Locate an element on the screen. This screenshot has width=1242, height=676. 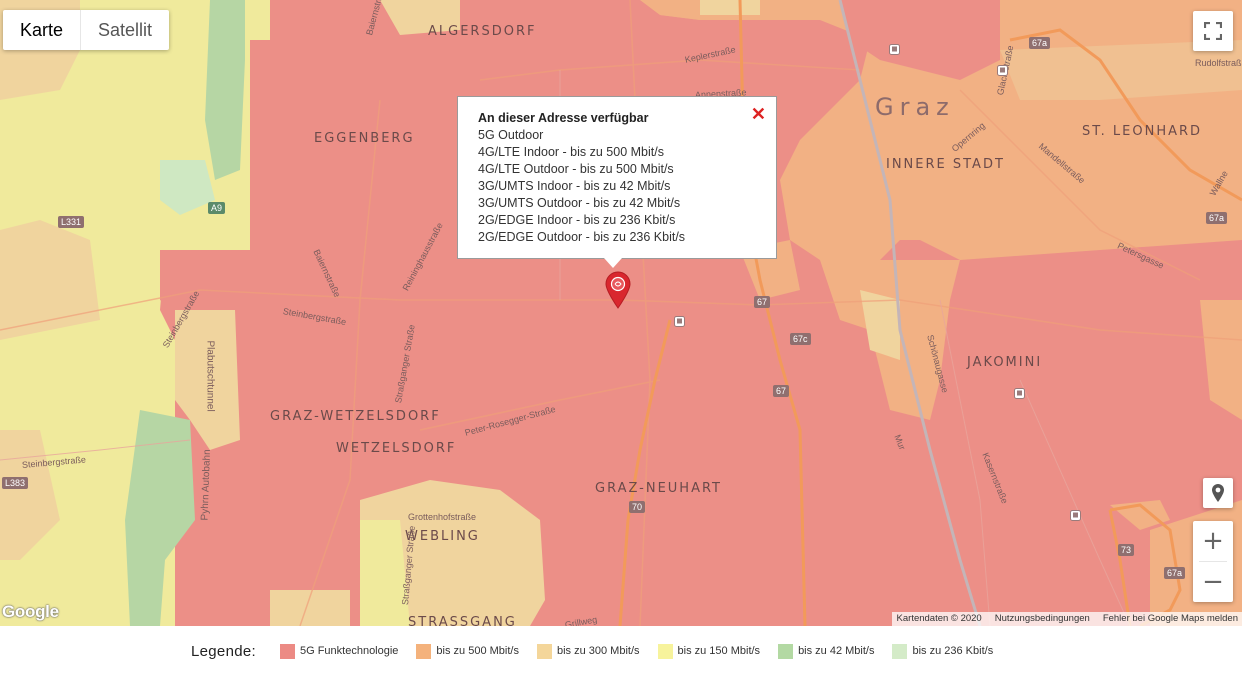
district-st-leonhard: ST. LEONHARD is located at coordinates (1142, 131).